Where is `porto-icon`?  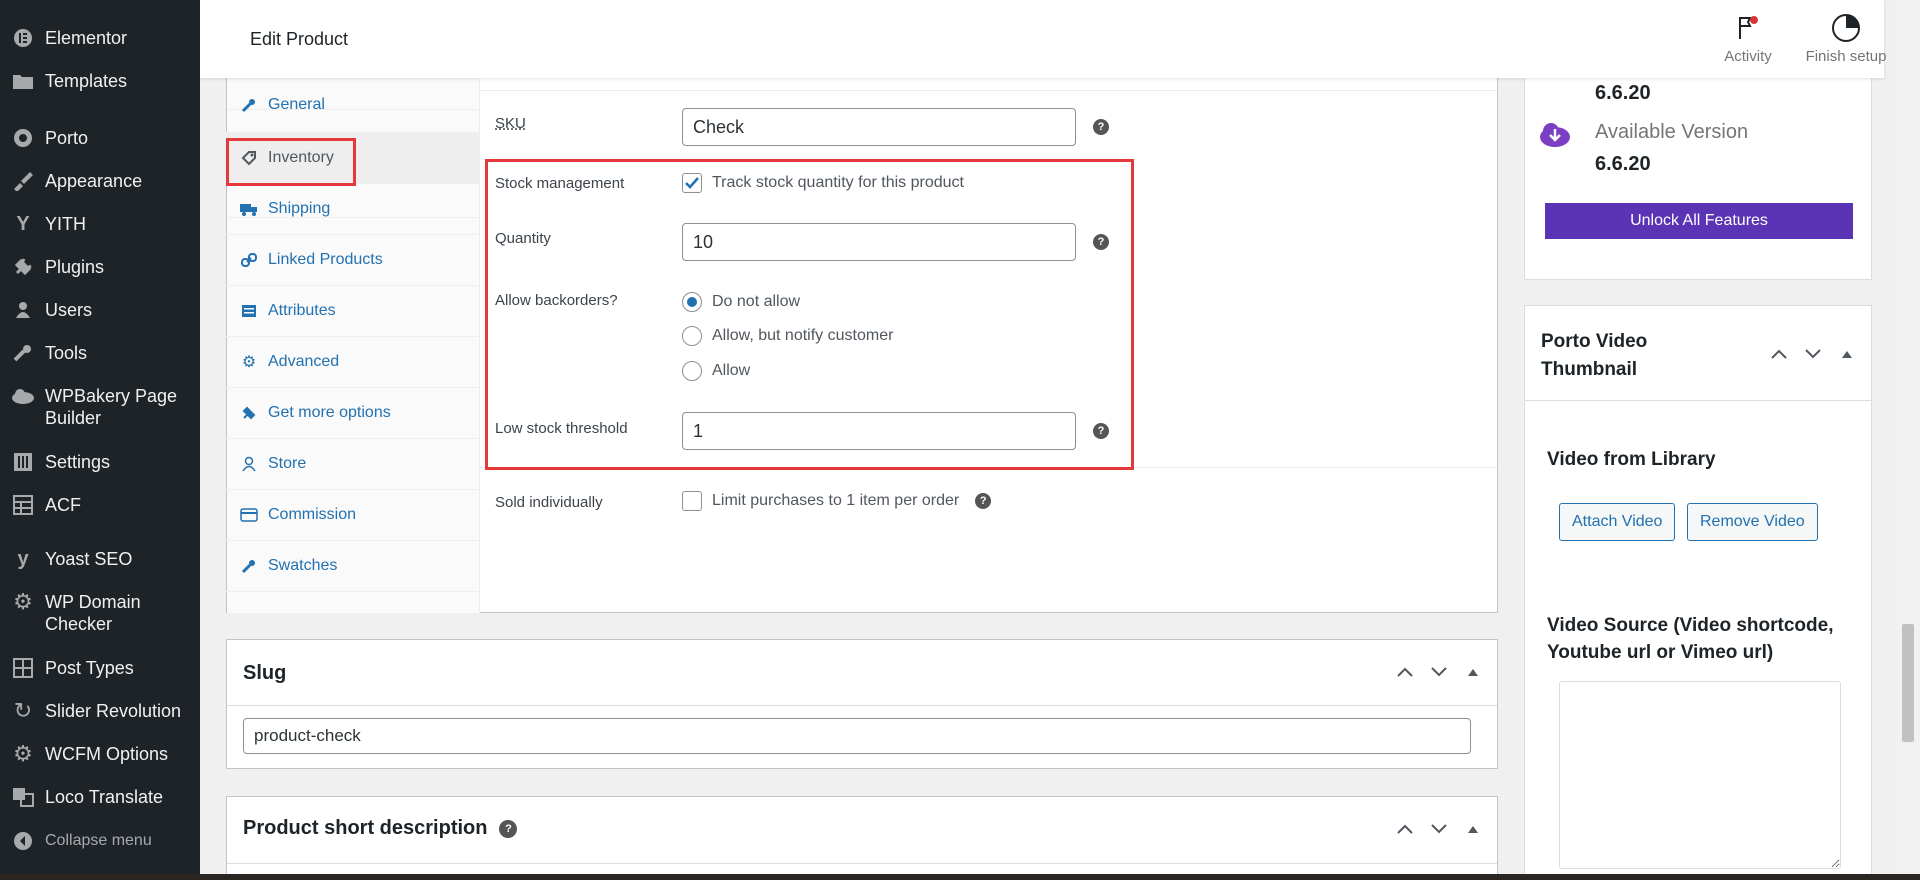
porto-icon is located at coordinates (23, 138).